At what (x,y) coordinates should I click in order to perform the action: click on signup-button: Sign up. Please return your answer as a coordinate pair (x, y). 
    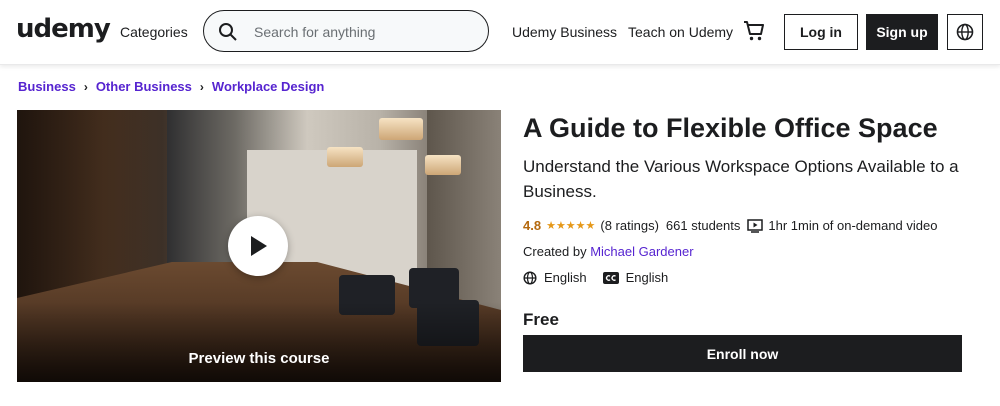
    Looking at the image, I should click on (902, 32).